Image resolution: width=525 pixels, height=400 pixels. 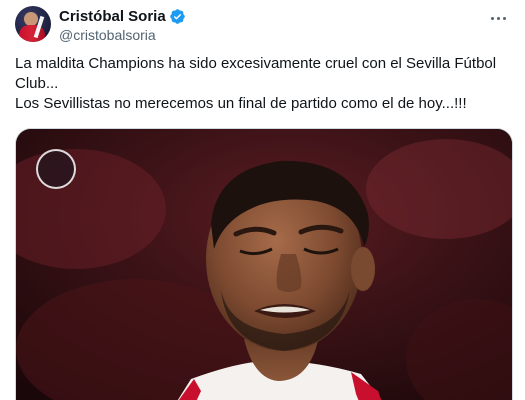 What do you see at coordinates (31, 19) in the screenshot?
I see `avatar-face` at bounding box center [31, 19].